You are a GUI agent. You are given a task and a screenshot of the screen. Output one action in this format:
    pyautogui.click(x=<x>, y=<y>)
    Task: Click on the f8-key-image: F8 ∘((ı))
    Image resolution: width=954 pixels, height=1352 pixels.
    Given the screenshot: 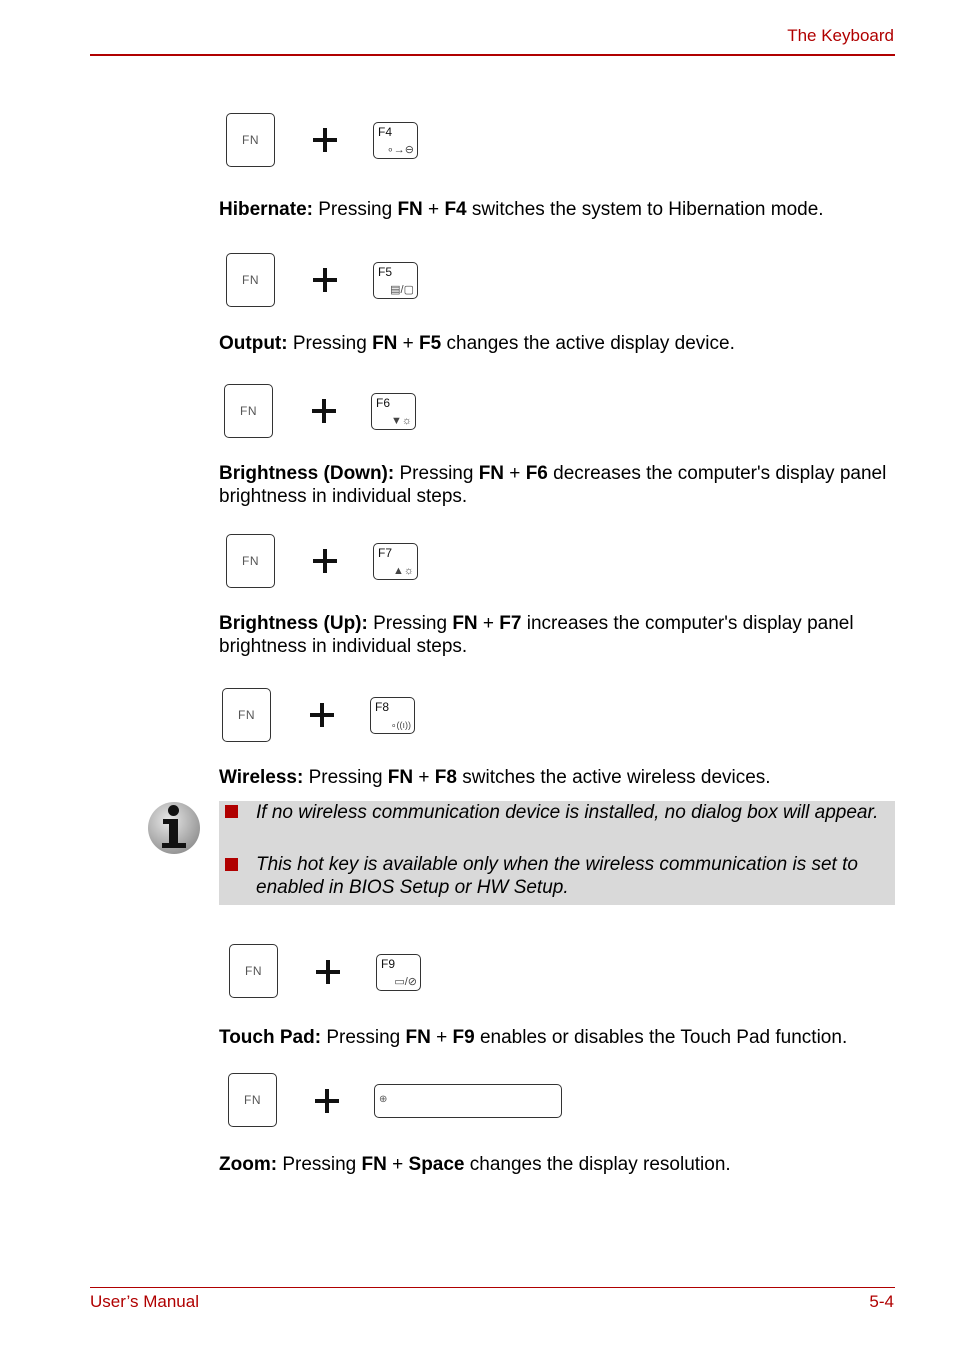 What is the action you would take?
    pyautogui.click(x=392, y=715)
    